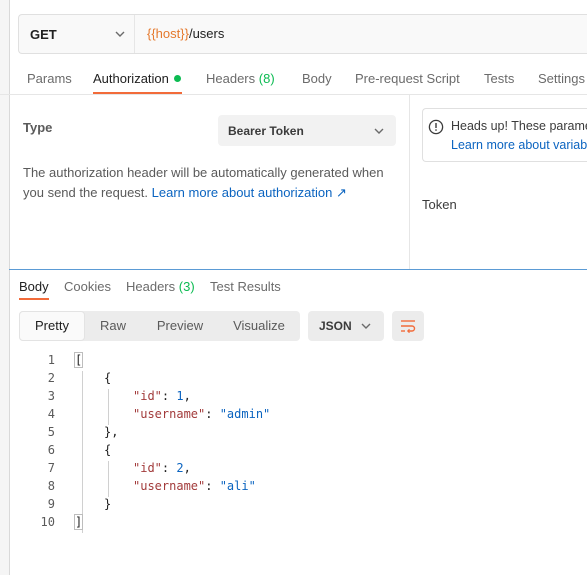 Image resolution: width=587 pixels, height=575 pixels. What do you see at coordinates (249, 192) in the screenshot?
I see `learn-more-authorization-link: Learn more about authorization ↗` at bounding box center [249, 192].